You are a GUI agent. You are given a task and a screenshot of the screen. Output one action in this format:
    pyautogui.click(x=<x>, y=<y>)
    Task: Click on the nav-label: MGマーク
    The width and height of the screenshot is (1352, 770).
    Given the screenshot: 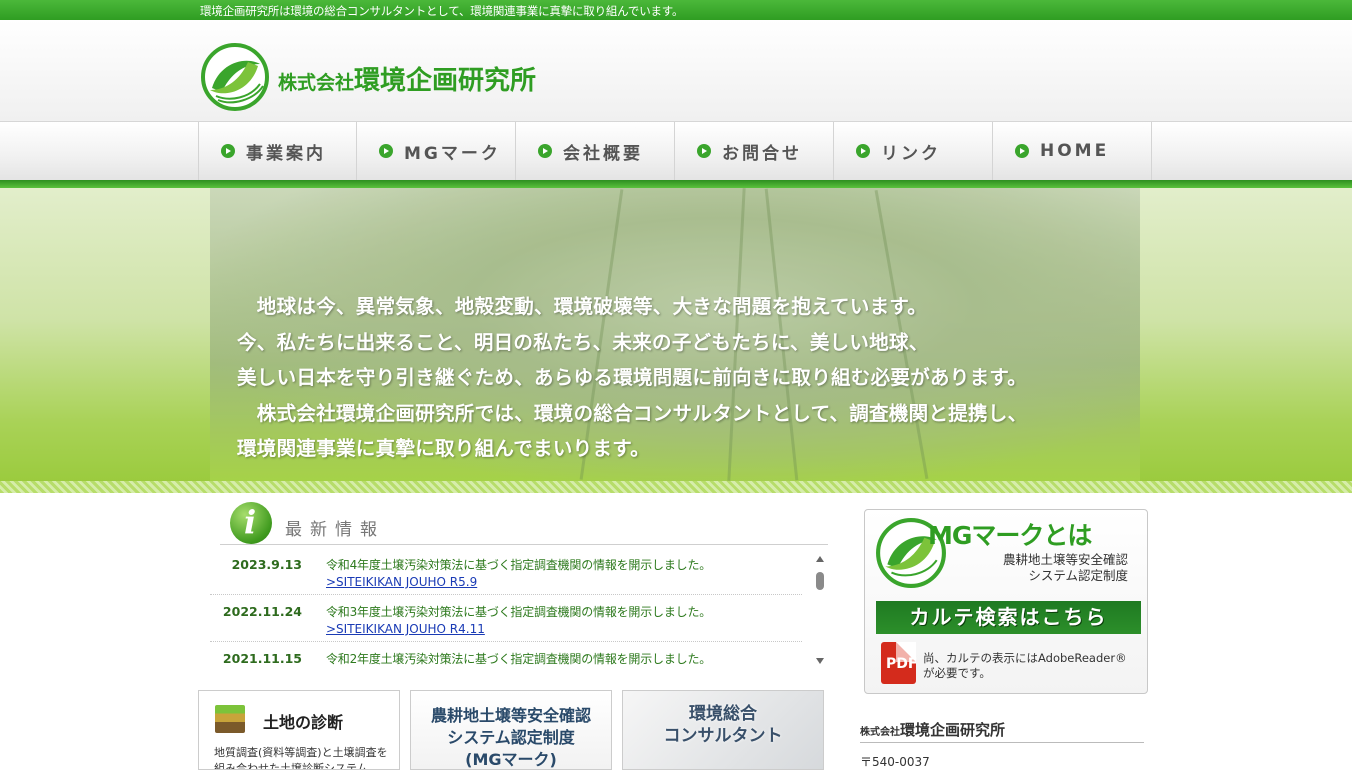 What is the action you would take?
    pyautogui.click(x=452, y=153)
    